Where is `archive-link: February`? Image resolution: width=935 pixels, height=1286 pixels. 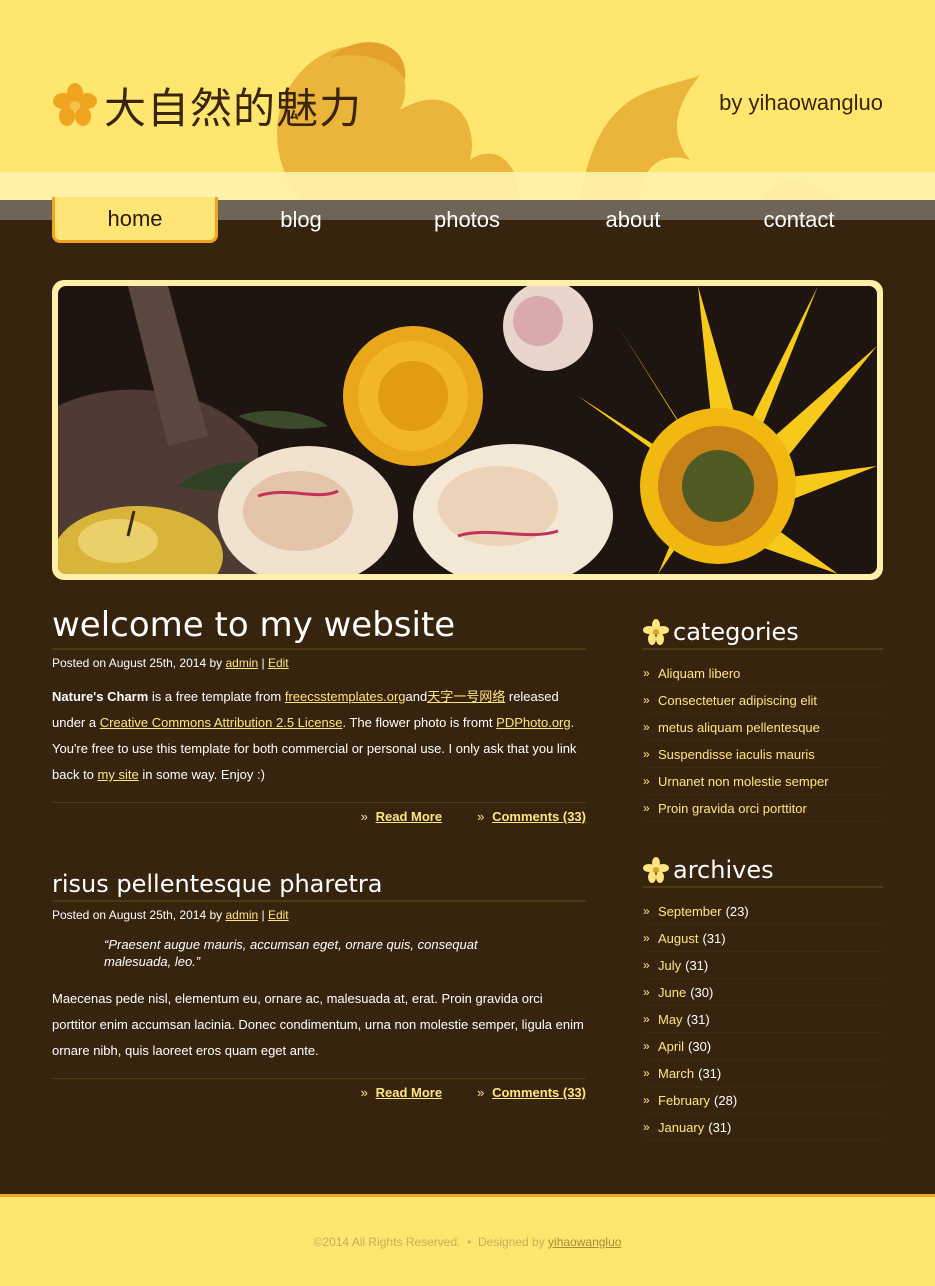 archive-link: February is located at coordinates (684, 1100).